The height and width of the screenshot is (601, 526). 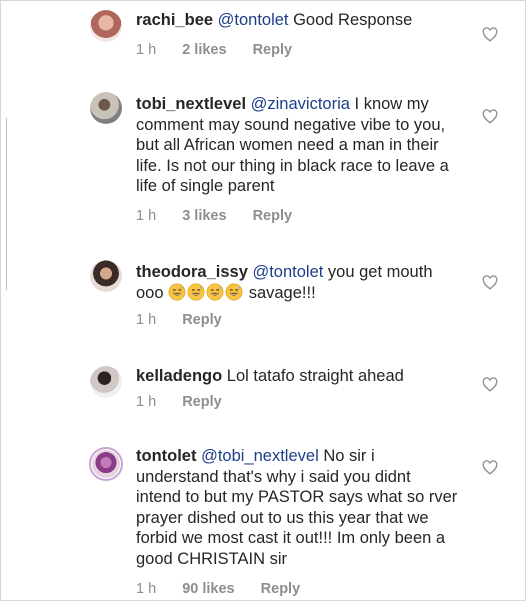 I want to click on comment-username: tobi_nextlevel, so click(x=191, y=104).